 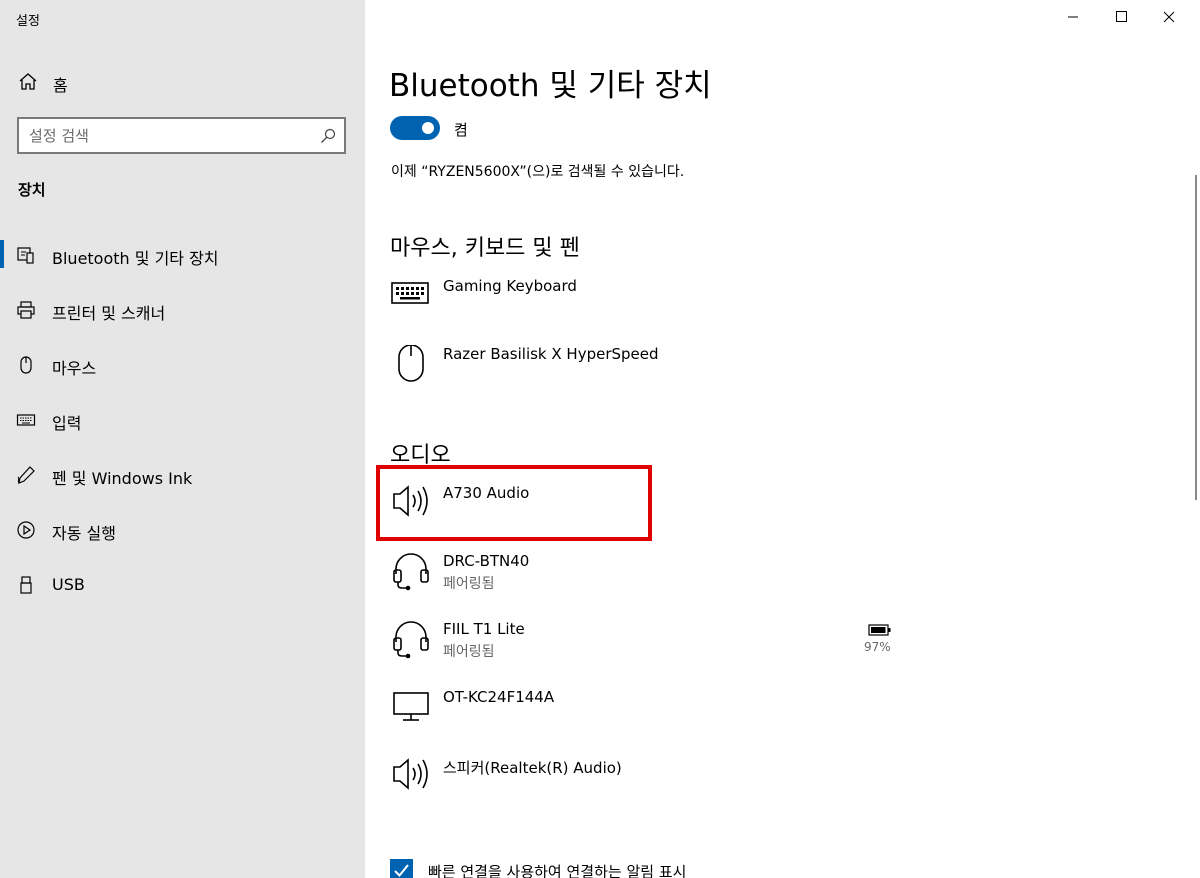 What do you see at coordinates (122, 478) in the screenshot?
I see `sidebar-item-label: 펜 및 Windows Ink` at bounding box center [122, 478].